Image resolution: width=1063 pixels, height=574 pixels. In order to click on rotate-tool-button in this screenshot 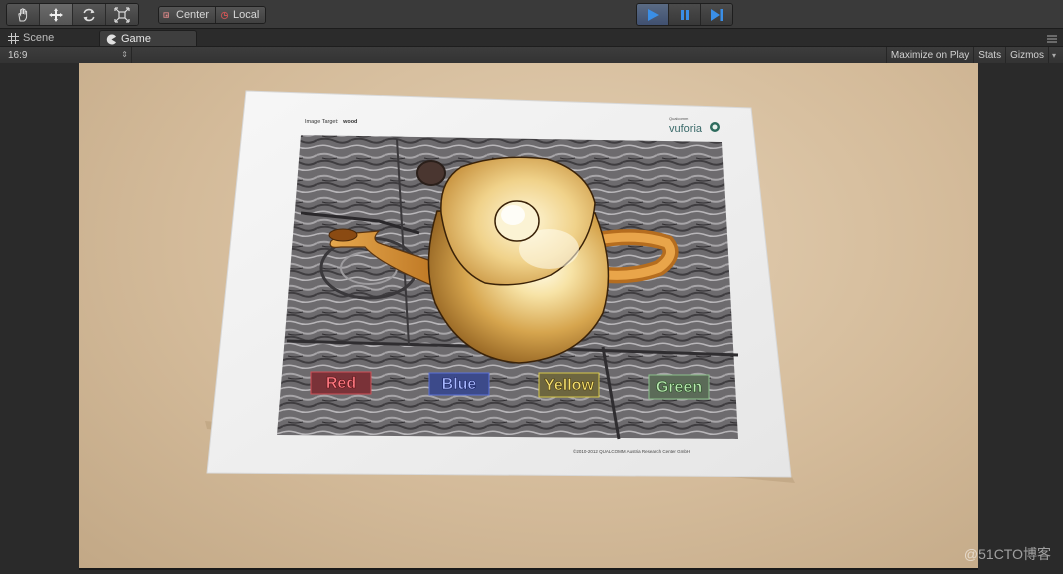, I will do `click(89, 14)`.